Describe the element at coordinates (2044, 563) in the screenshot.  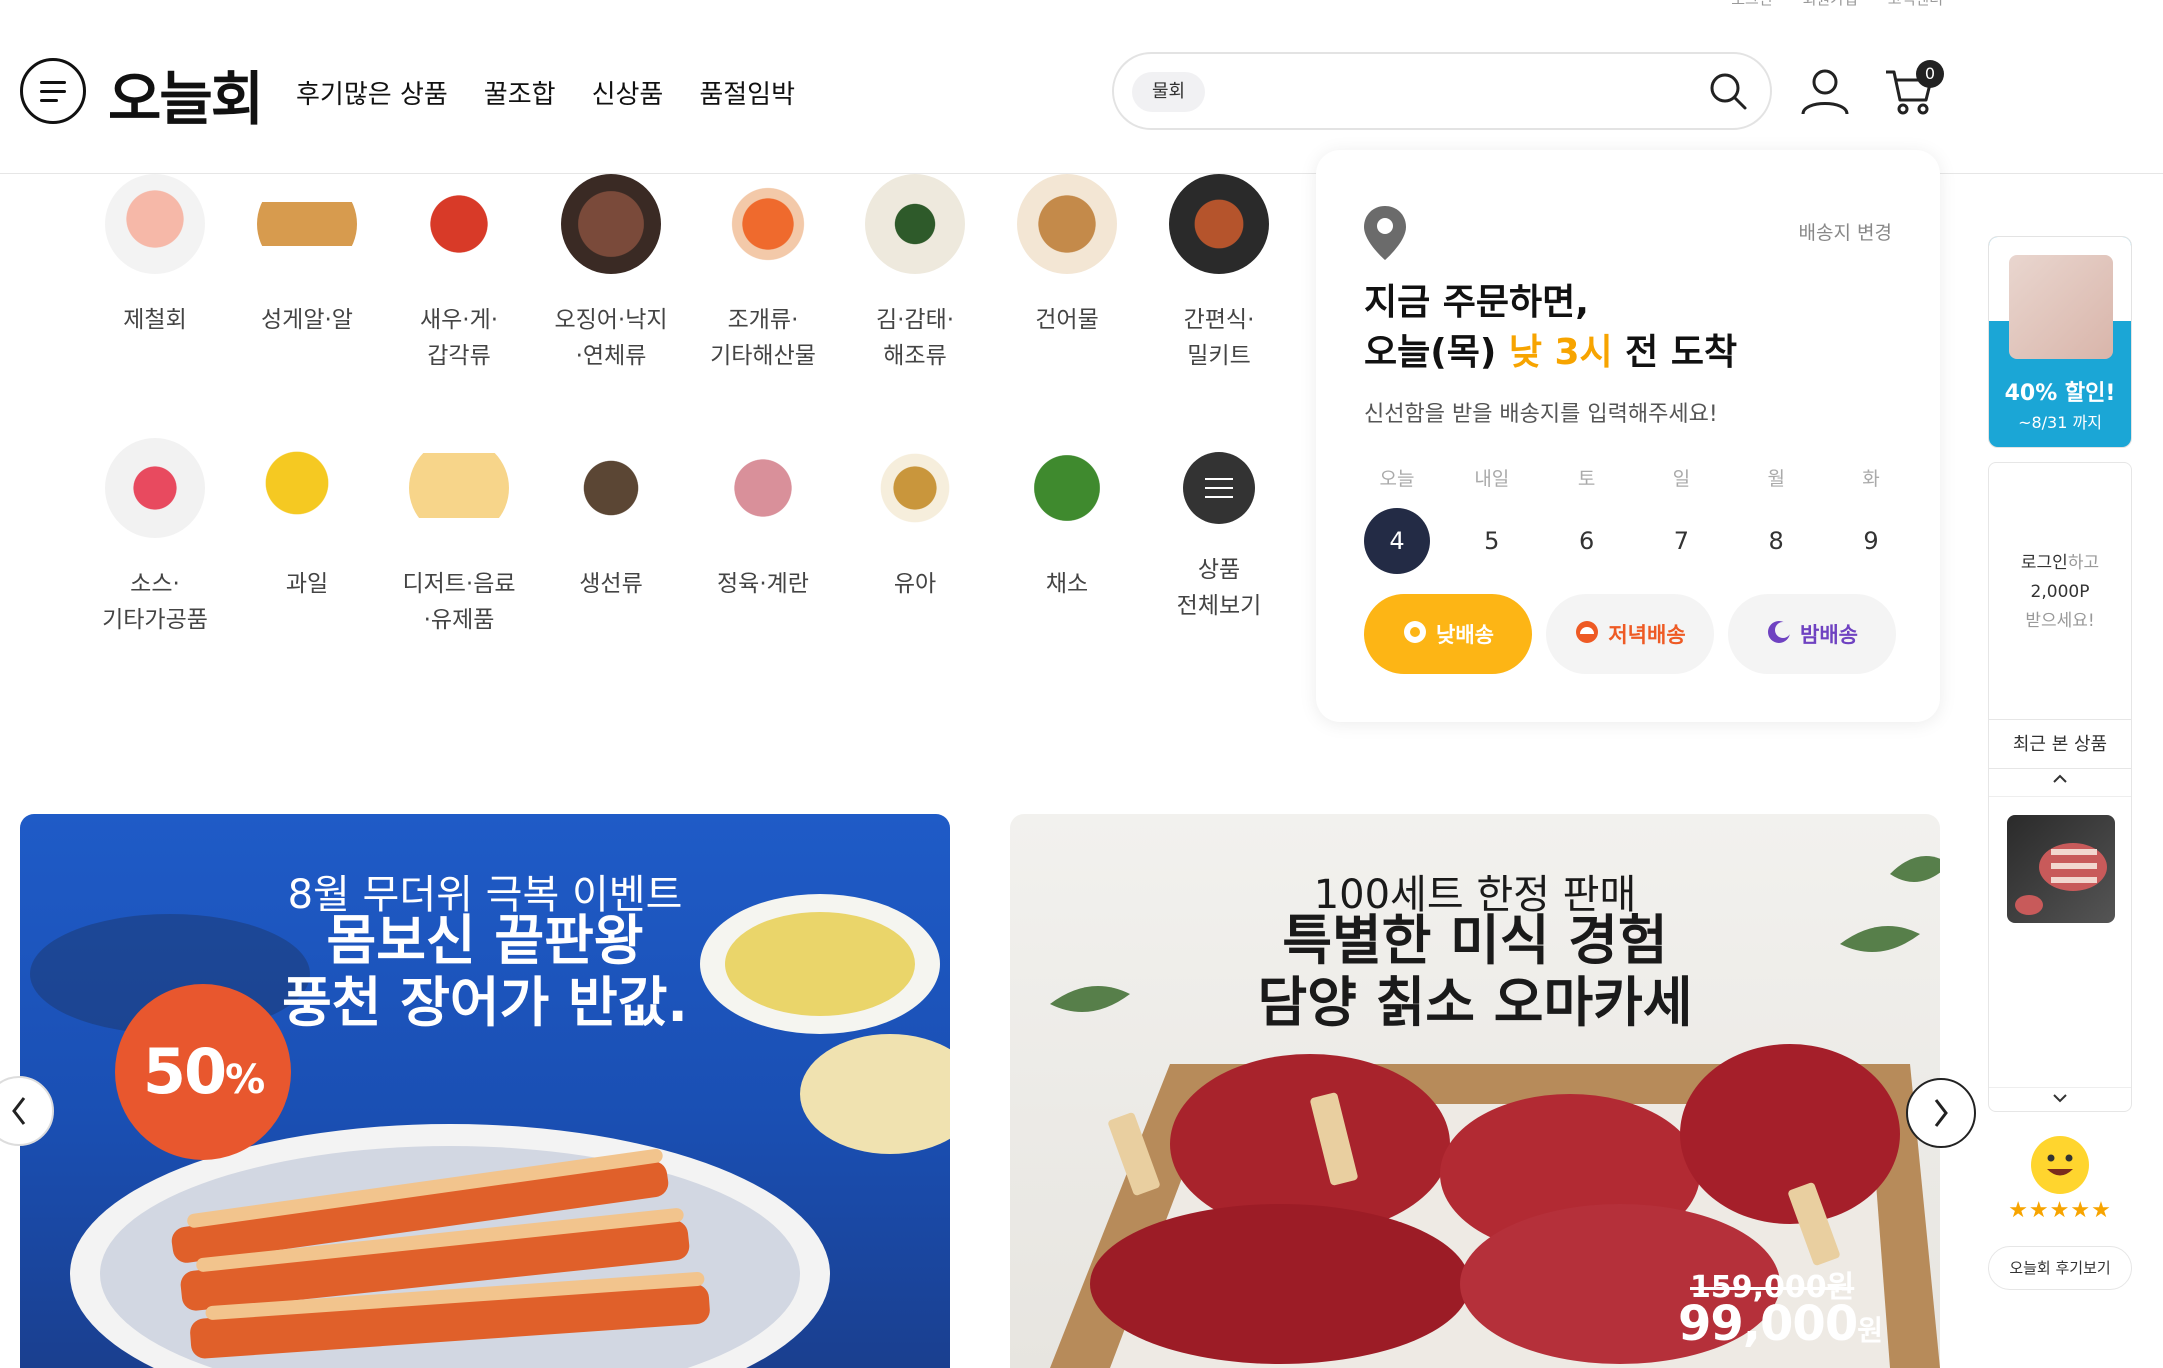
I see `side-login-link: 로그인` at that location.